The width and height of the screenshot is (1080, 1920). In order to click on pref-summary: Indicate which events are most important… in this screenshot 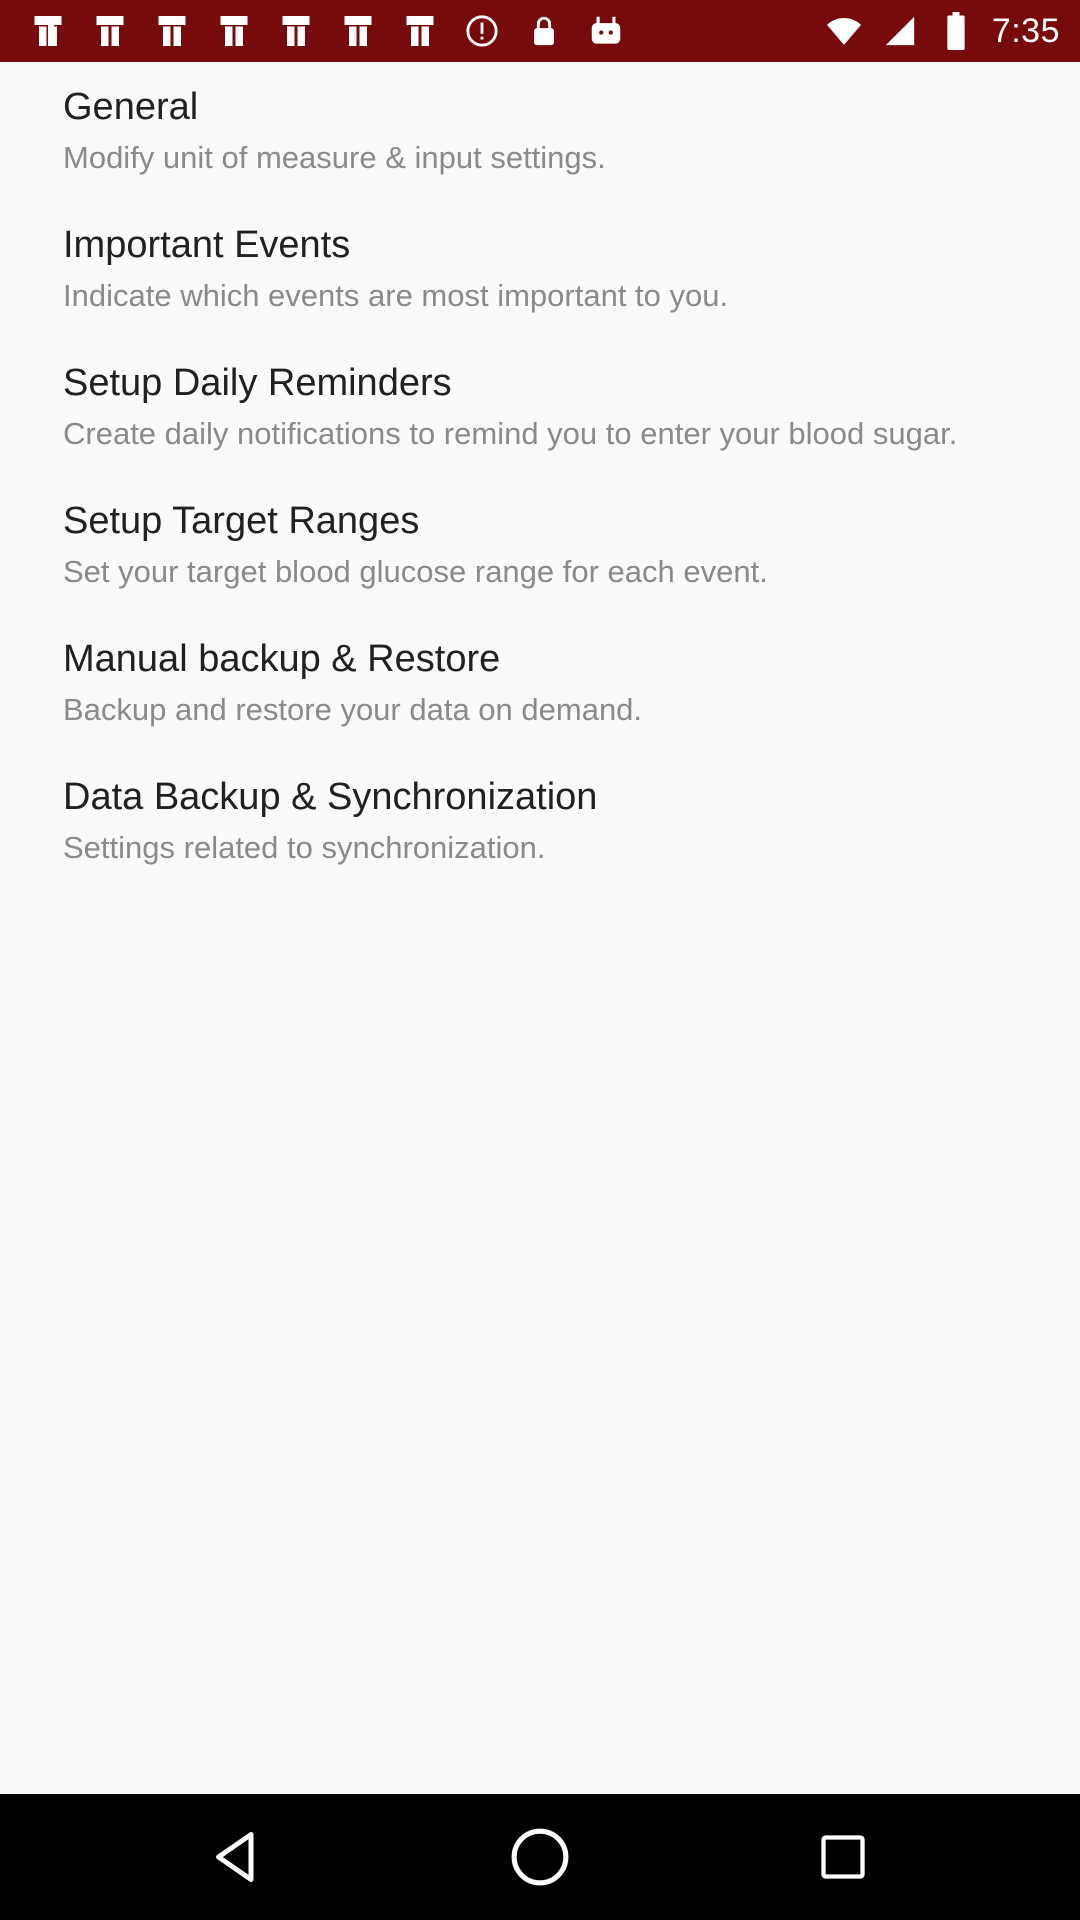, I will do `click(396, 295)`.